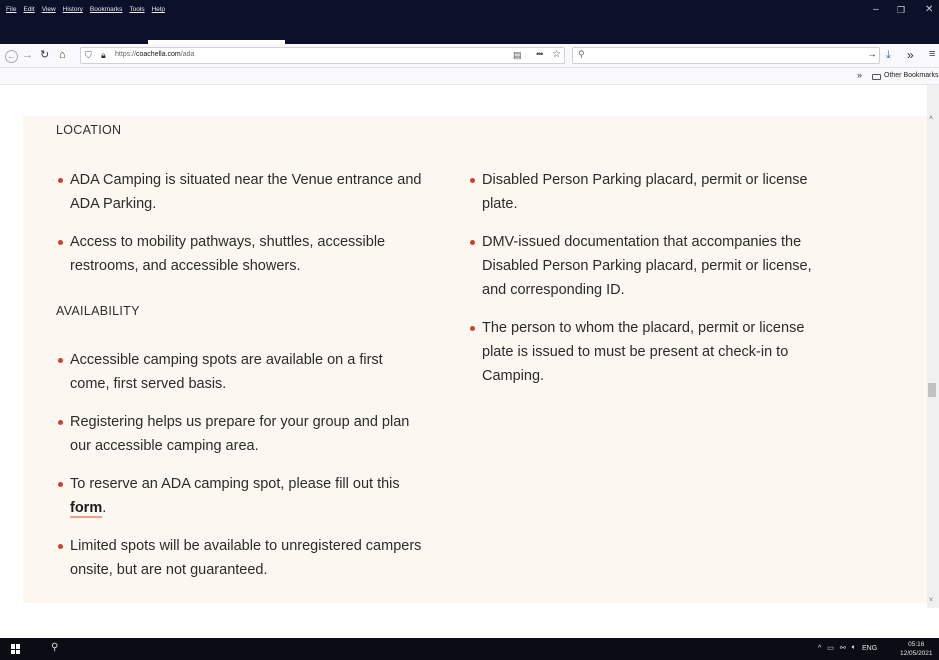 This screenshot has width=939, height=660. What do you see at coordinates (843, 648) in the screenshot?
I see `network-icon: ⚯` at bounding box center [843, 648].